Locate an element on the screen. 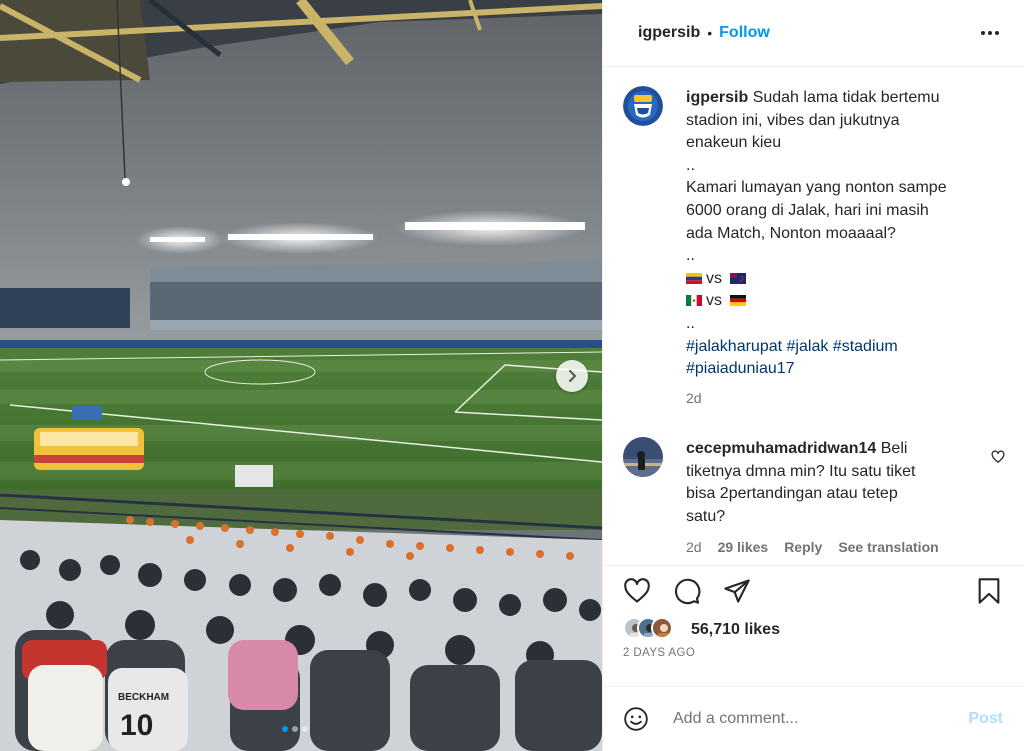 The width and height of the screenshot is (1024, 751). hashtag-link: #jalak is located at coordinates (808, 346).